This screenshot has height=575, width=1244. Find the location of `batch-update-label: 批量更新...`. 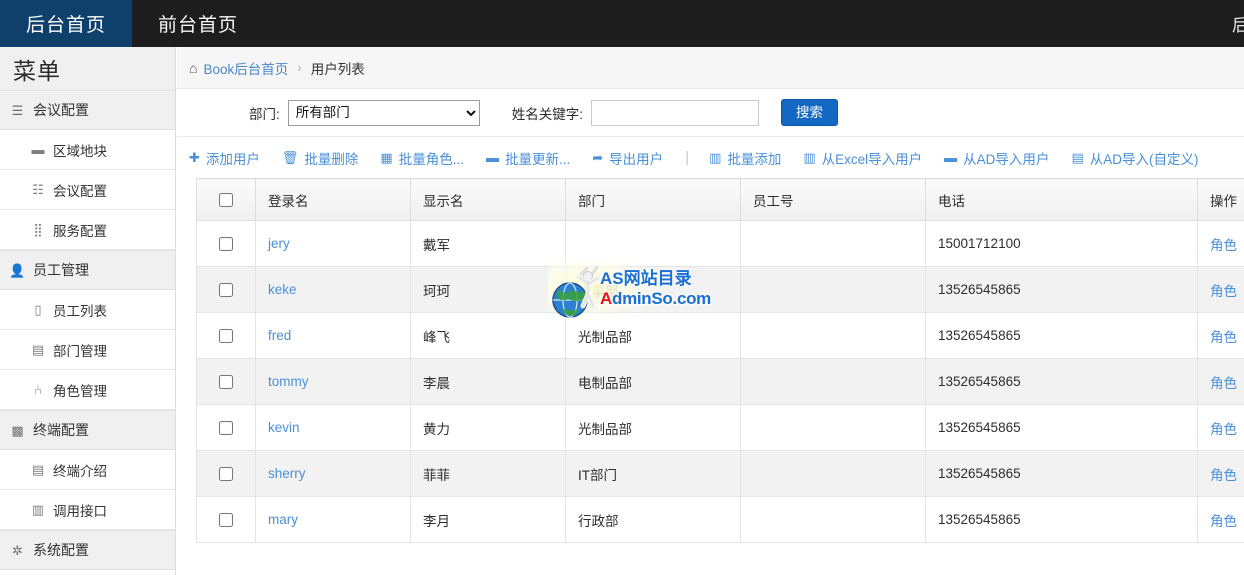

batch-update-label: 批量更新... is located at coordinates (537, 159).